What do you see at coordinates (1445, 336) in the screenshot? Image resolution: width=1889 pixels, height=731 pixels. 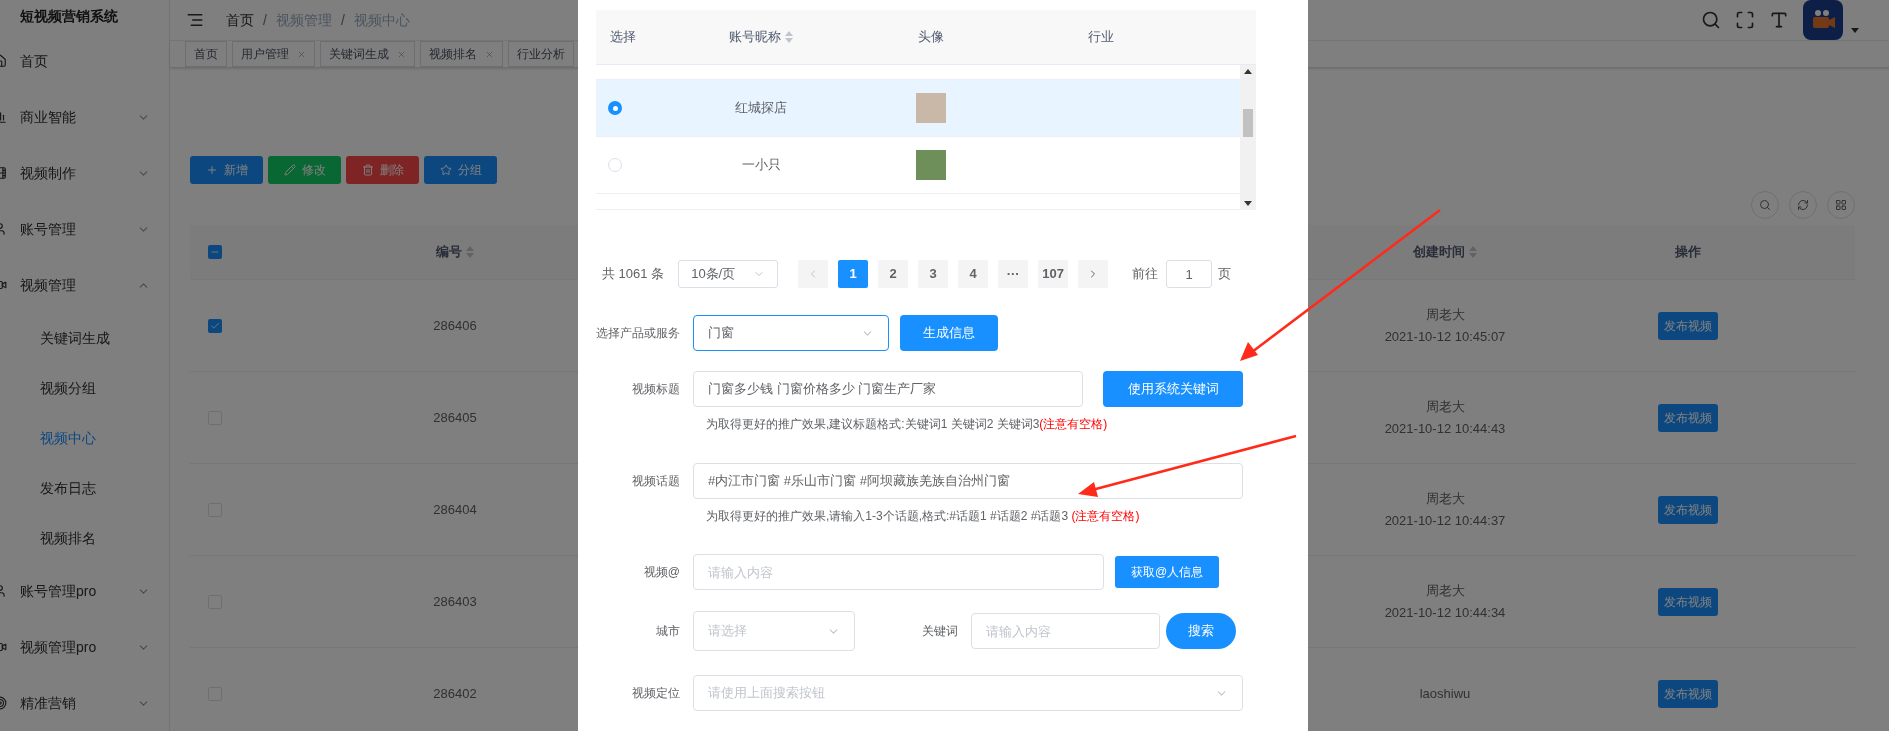 I see `table-cell-text: 2021-10-12 10:45:07` at bounding box center [1445, 336].